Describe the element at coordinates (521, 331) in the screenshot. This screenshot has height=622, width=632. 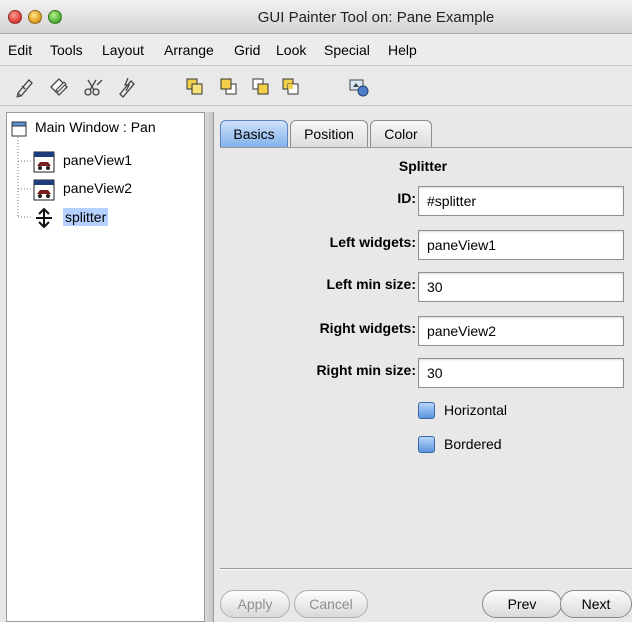
I see `right-widgets-field` at that location.